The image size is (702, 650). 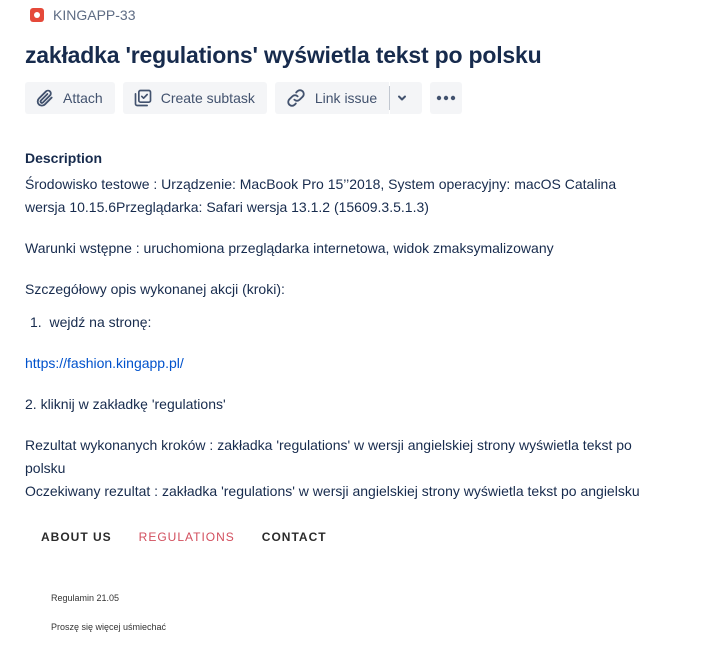 What do you see at coordinates (104, 363) in the screenshot?
I see `site-link: https://fashion.kingapp.pl/` at bounding box center [104, 363].